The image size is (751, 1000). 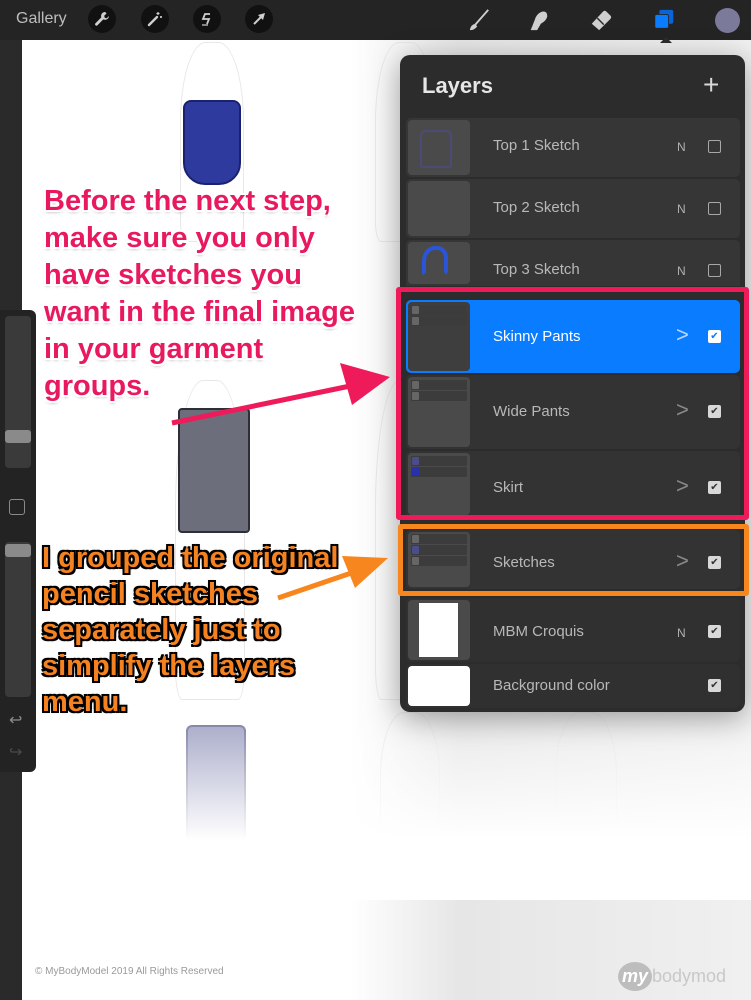 I want to click on layers-button, so click(x=664, y=20).